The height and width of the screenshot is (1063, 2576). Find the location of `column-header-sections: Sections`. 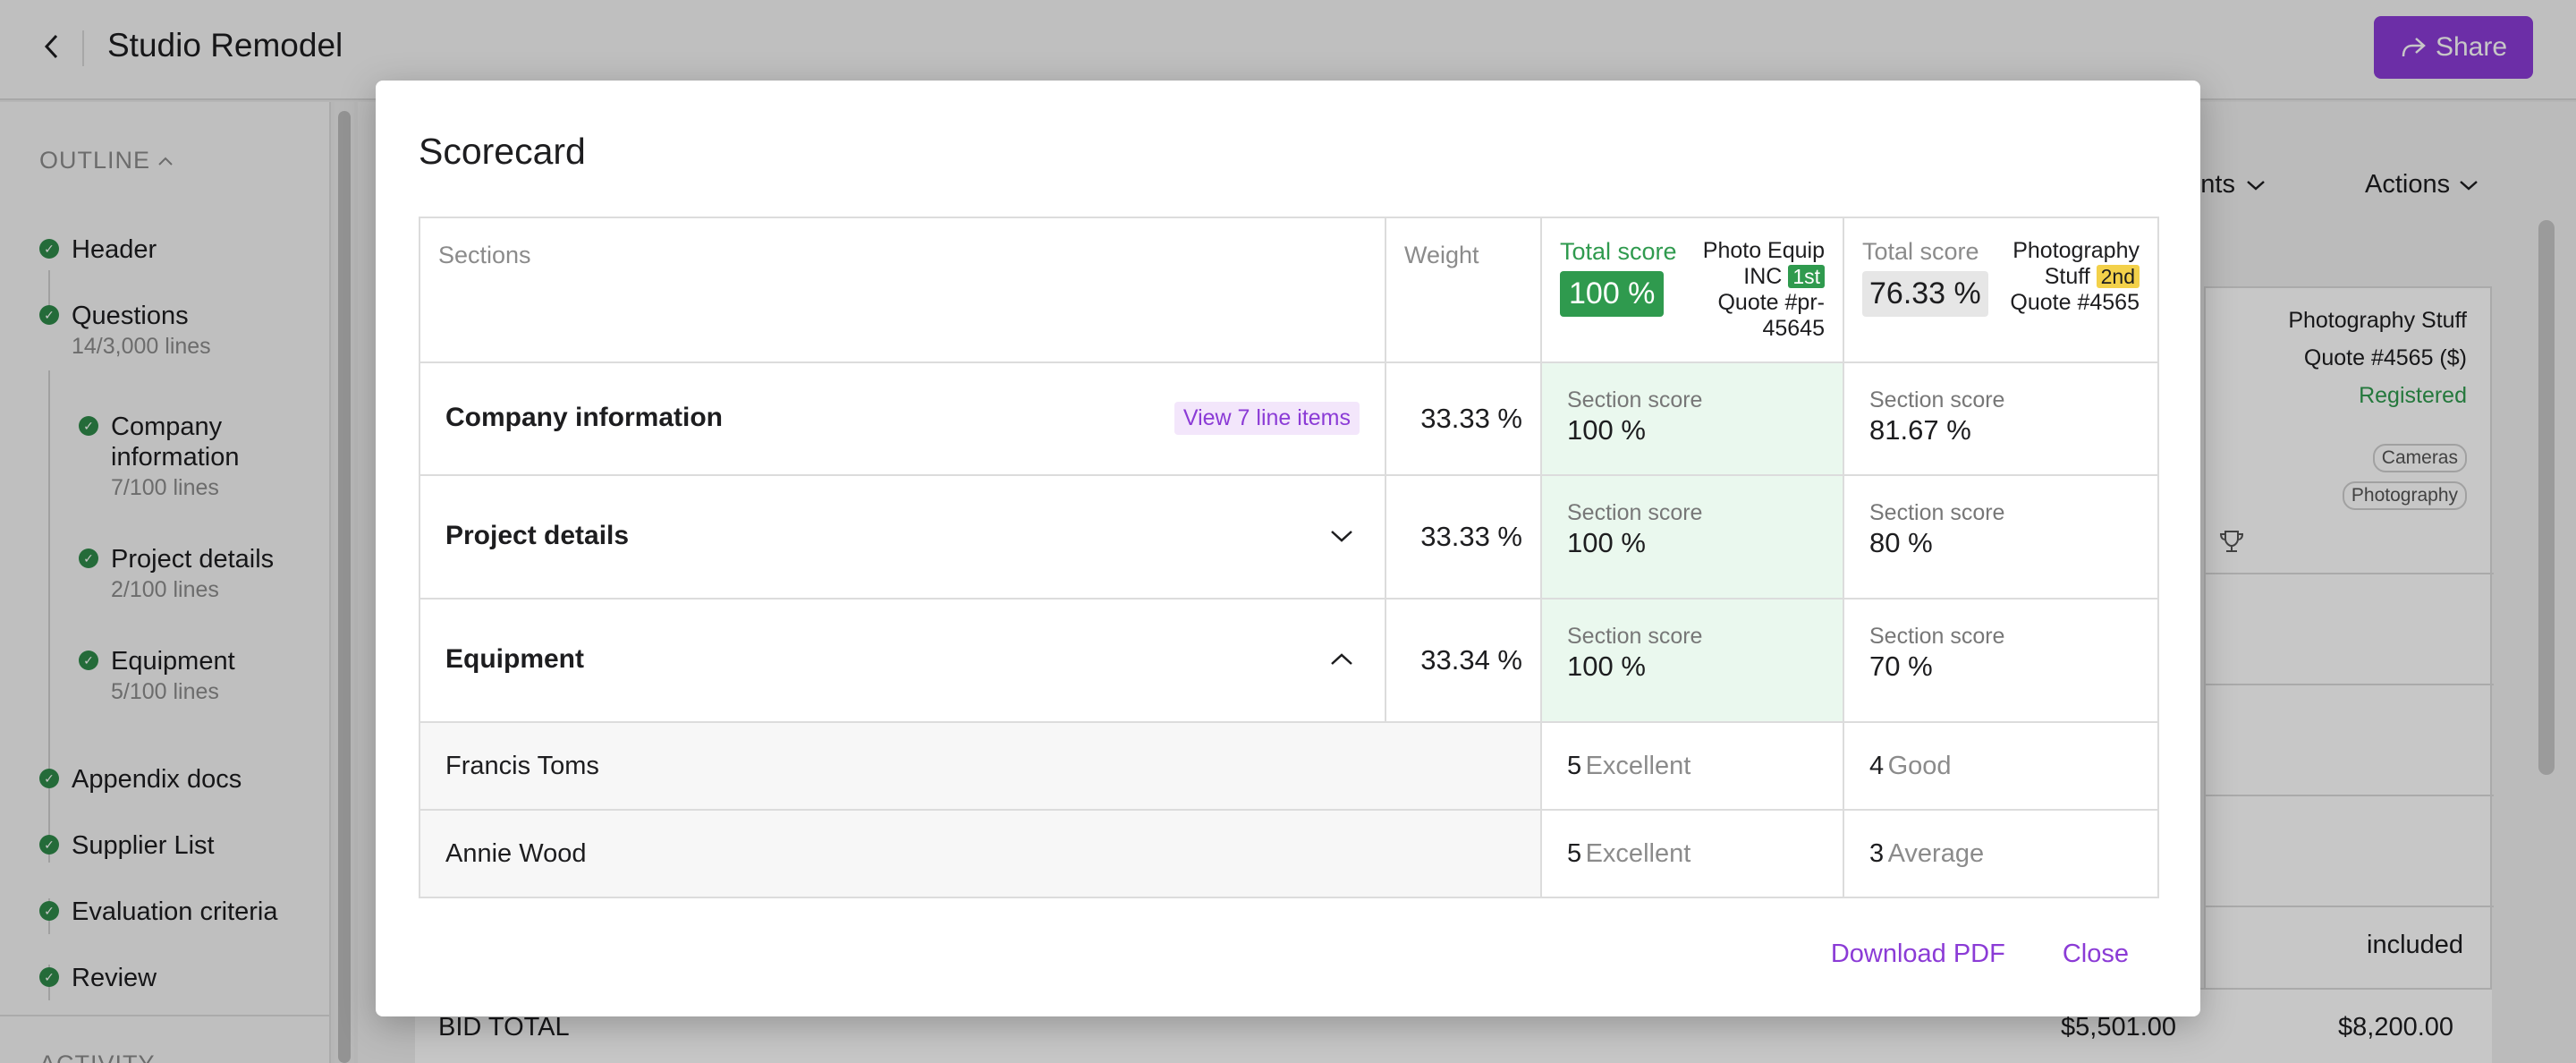

column-header-sections: Sections is located at coordinates (902, 290).